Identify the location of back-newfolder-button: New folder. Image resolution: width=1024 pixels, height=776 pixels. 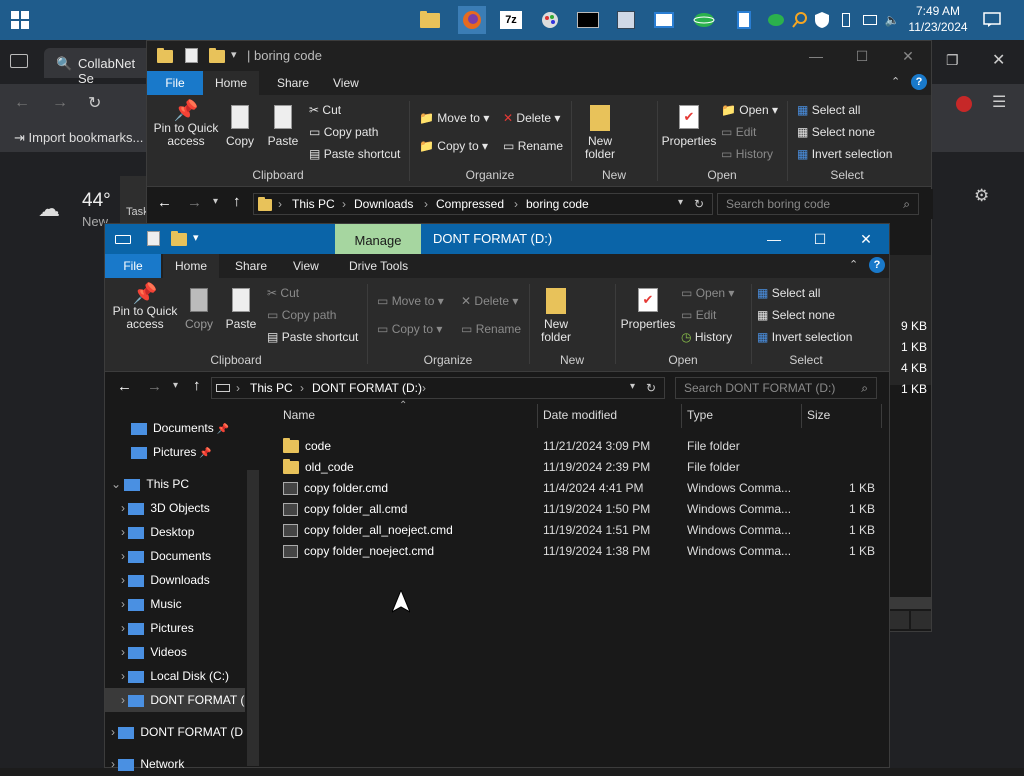
(600, 133).